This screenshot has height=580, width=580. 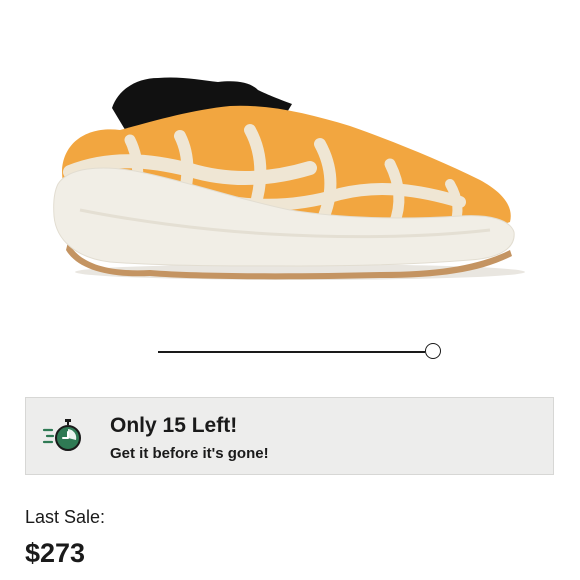 What do you see at coordinates (289, 436) in the screenshot?
I see `low-stock-banner: Only 15 Left! Get it before it's gone!` at bounding box center [289, 436].